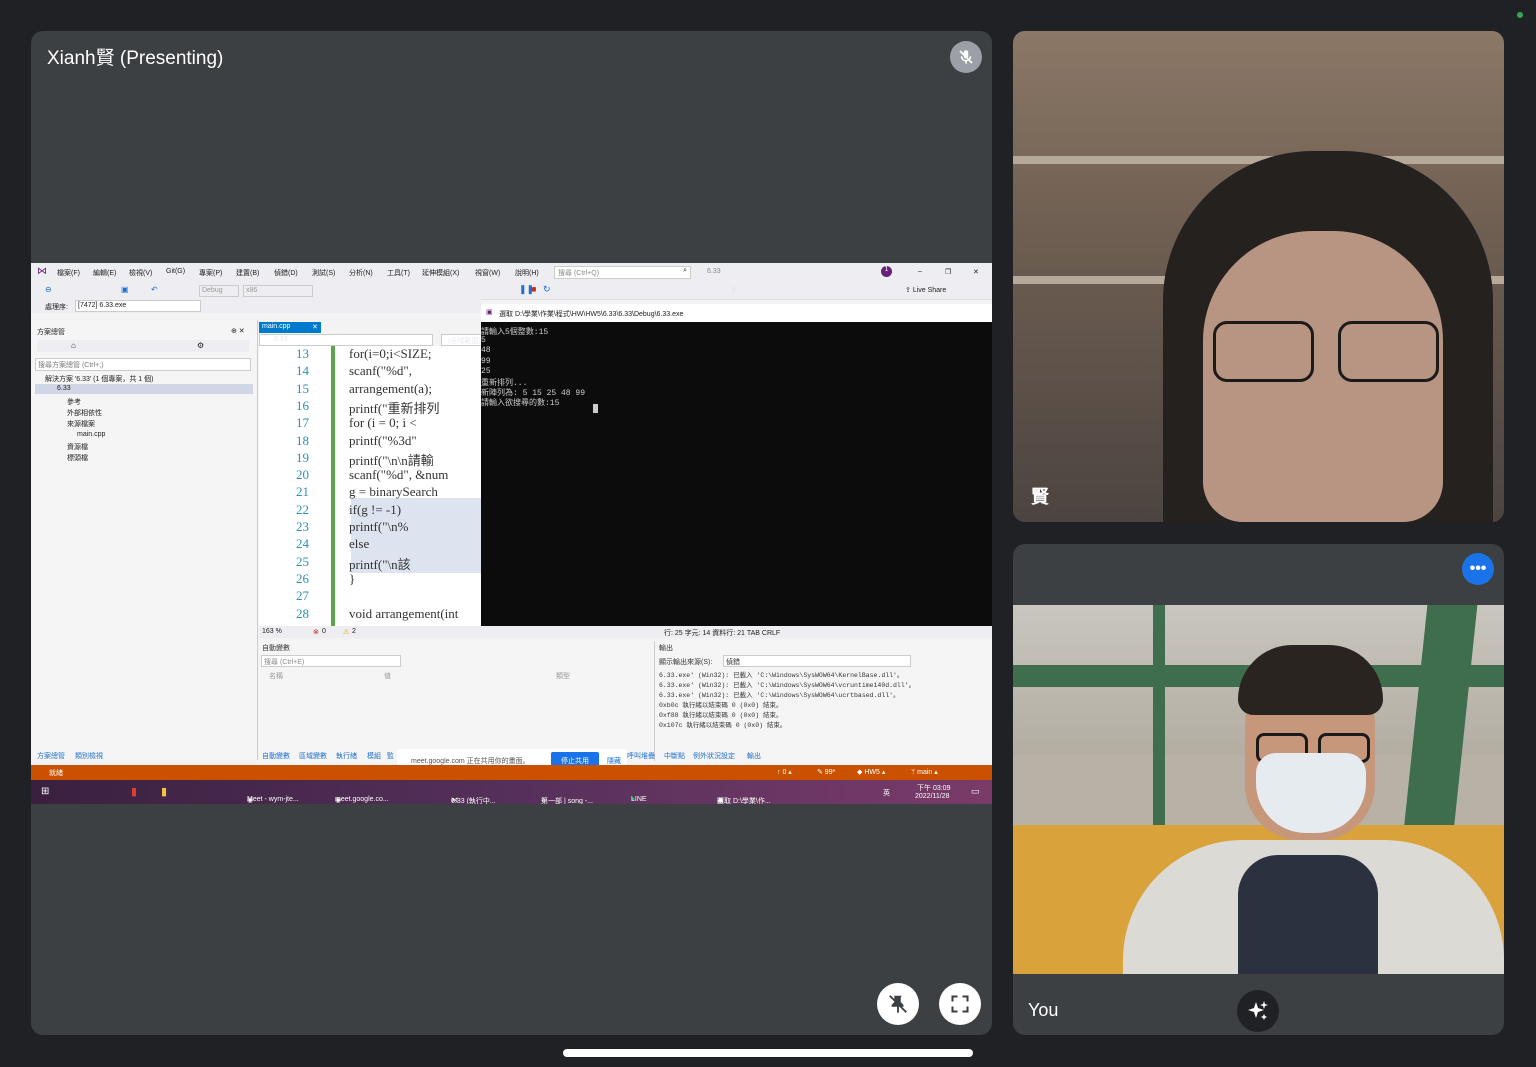 This screenshot has height=1067, width=1536. I want to click on code-line: 24 else, so click(370, 544).